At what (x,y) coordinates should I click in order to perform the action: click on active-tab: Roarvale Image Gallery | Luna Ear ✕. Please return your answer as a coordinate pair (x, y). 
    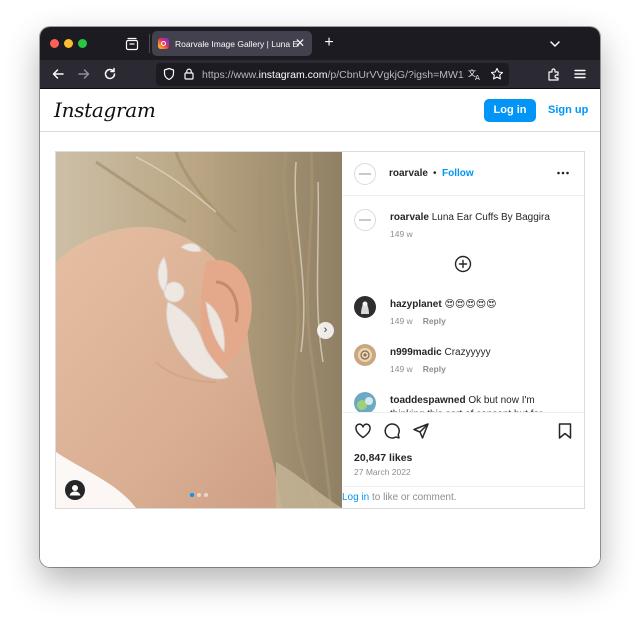
    Looking at the image, I should click on (232, 43).